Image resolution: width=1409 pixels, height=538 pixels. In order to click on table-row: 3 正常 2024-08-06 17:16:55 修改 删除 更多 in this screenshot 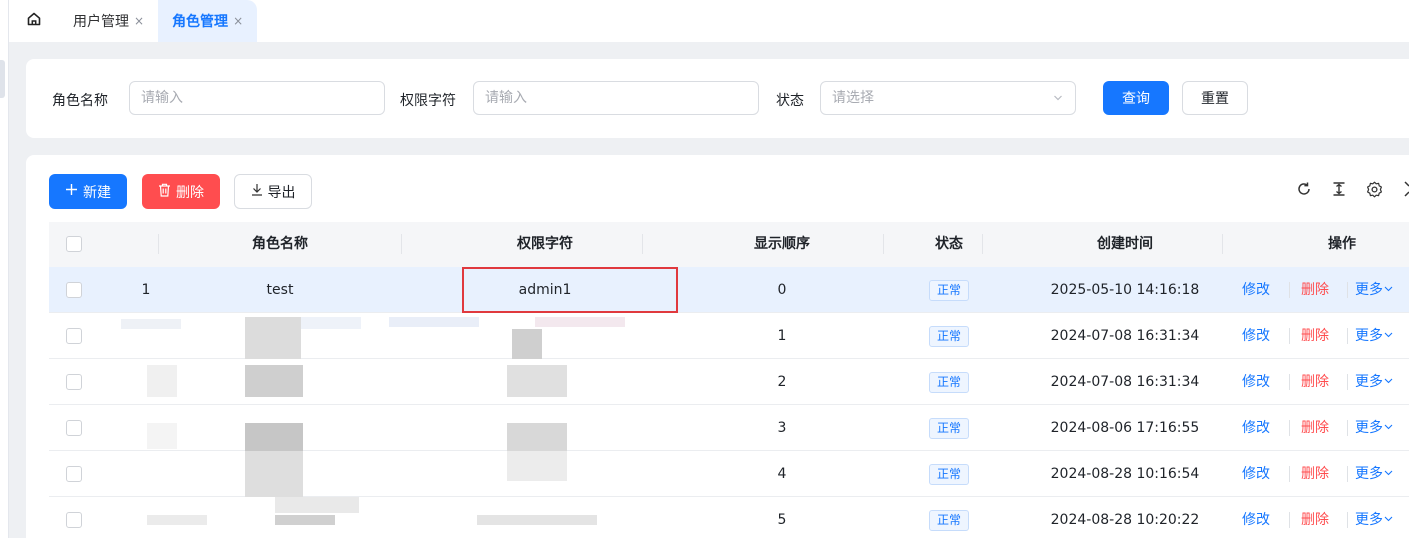, I will do `click(729, 428)`.